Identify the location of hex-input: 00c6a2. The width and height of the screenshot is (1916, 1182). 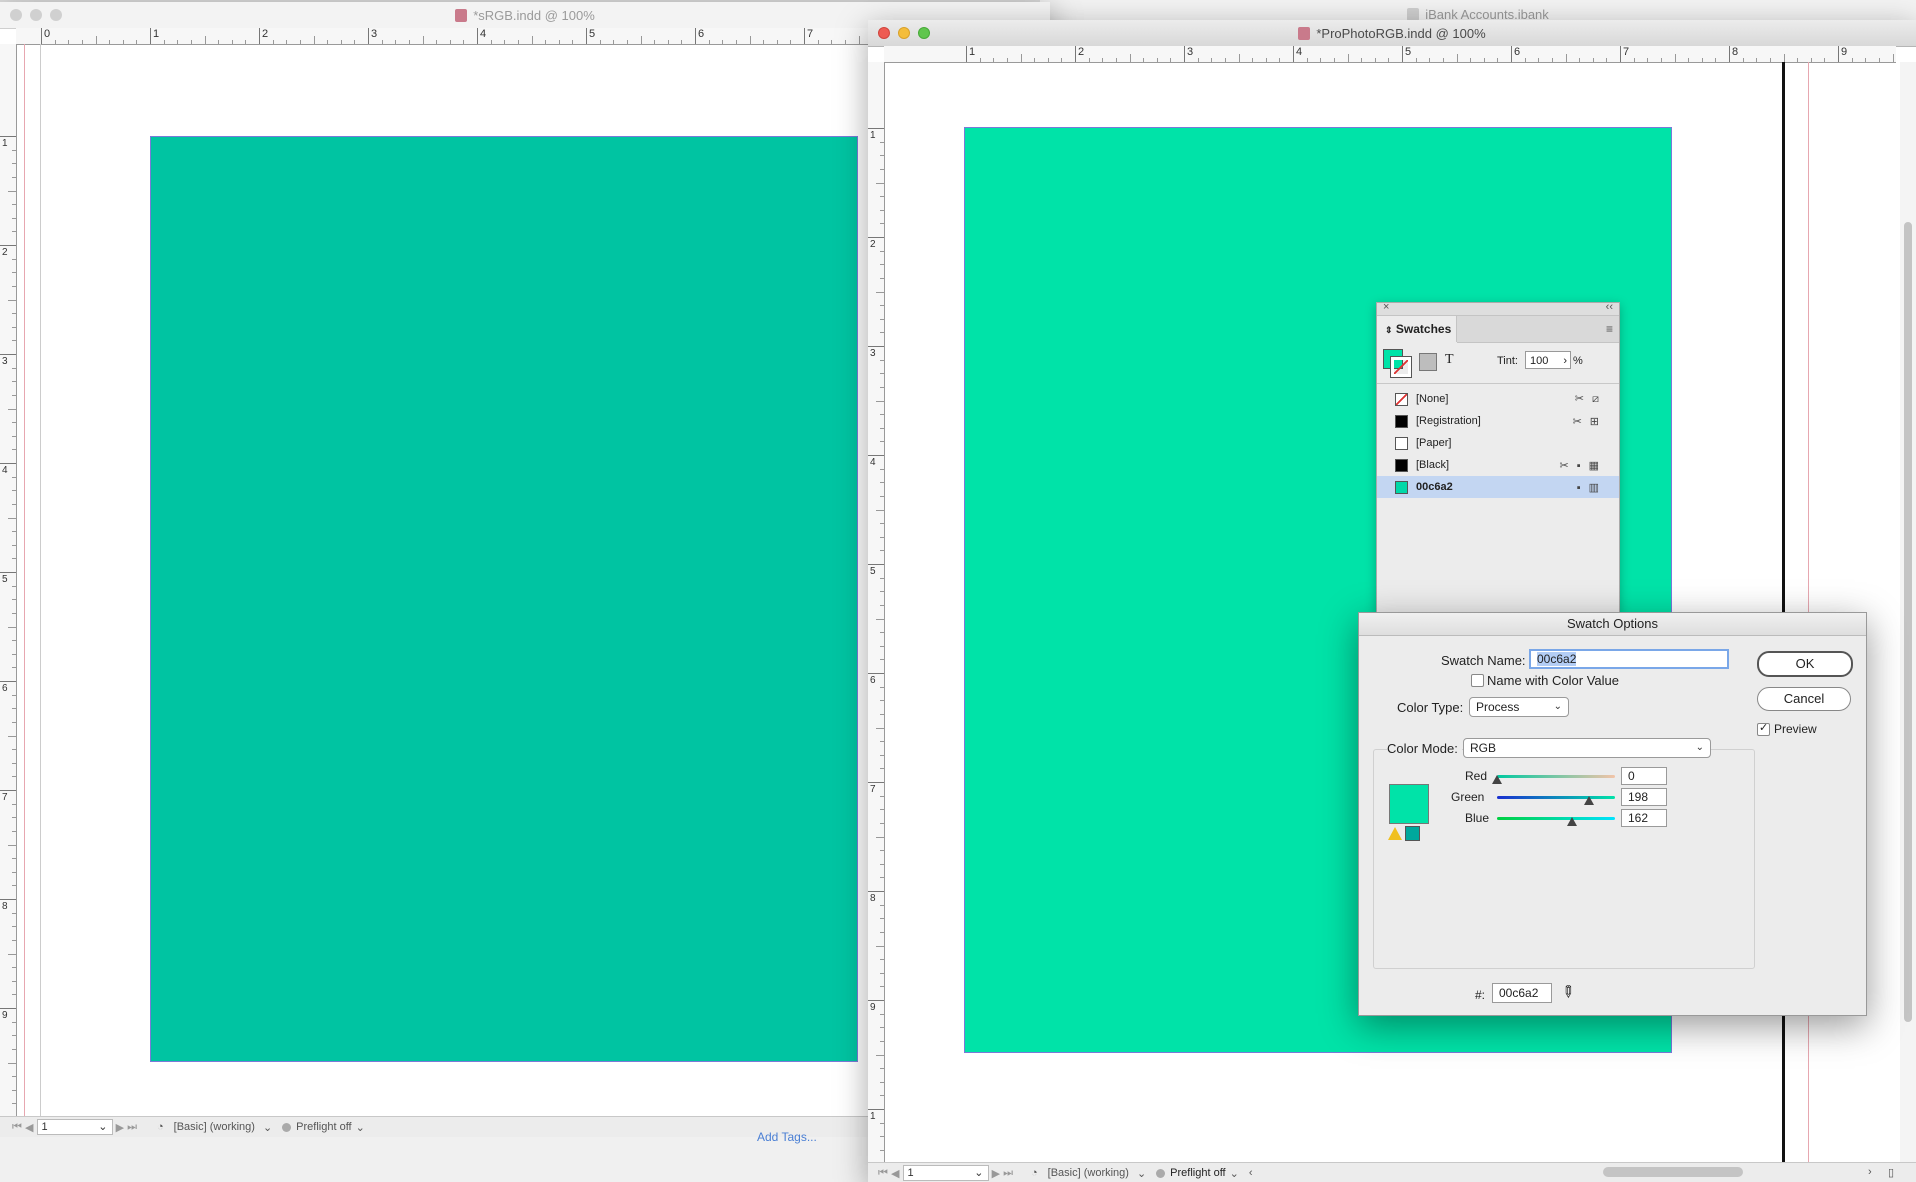
(1522, 993).